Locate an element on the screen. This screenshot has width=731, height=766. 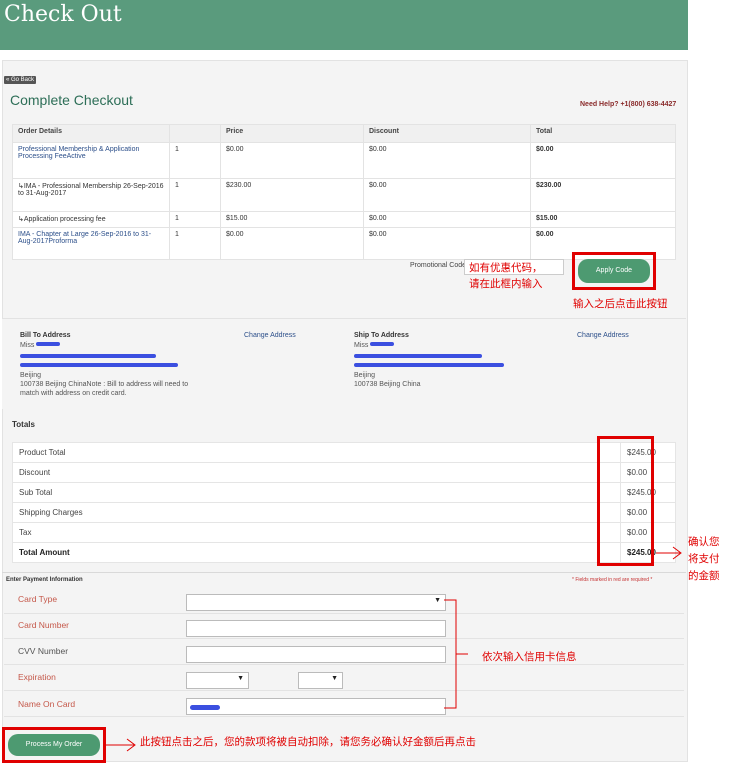
process-highlight-box is located at coordinates (54, 745).